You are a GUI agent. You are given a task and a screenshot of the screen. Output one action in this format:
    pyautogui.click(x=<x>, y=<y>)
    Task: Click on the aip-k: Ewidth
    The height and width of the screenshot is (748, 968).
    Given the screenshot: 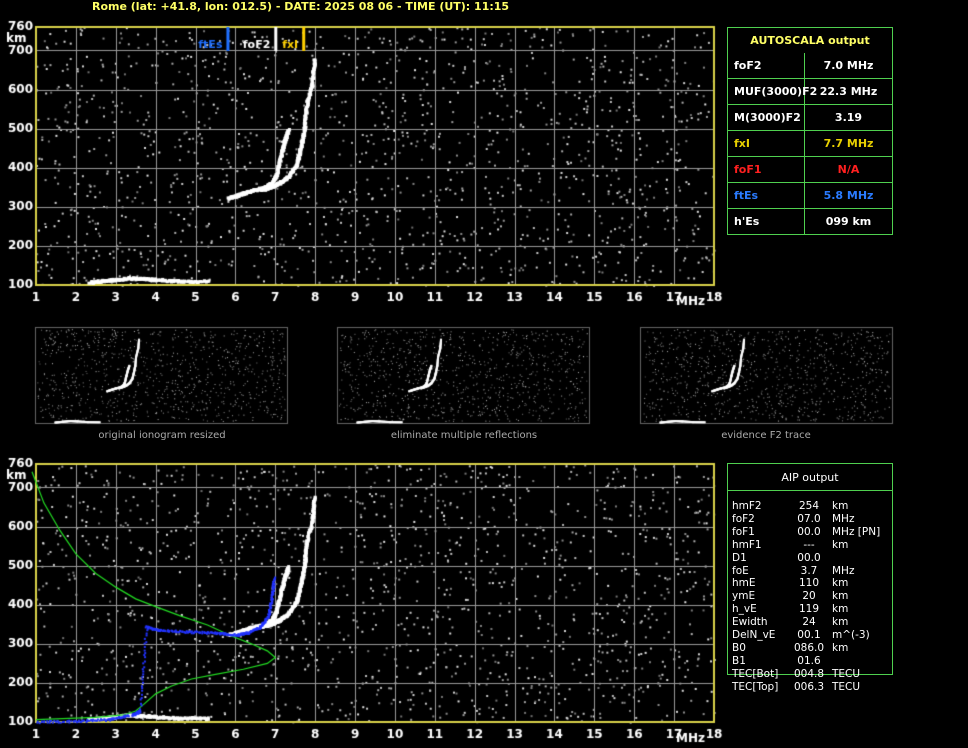 What is the action you would take?
    pyautogui.click(x=750, y=622)
    